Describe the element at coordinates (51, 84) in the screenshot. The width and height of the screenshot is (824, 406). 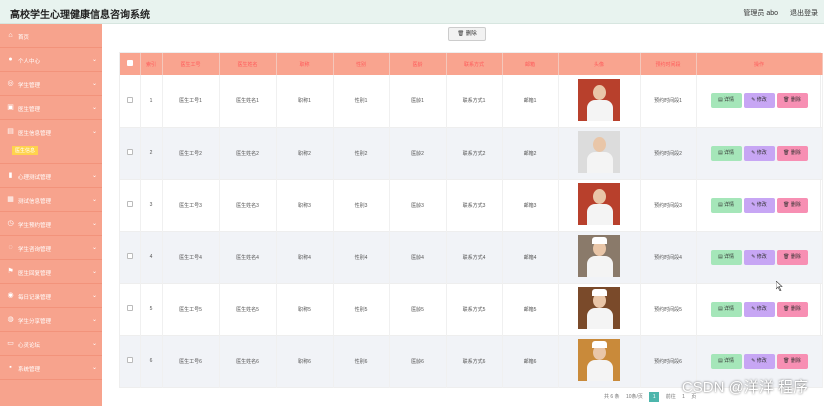
I see `sidebar-item-student: ◎ 学生管理 ⌄` at that location.